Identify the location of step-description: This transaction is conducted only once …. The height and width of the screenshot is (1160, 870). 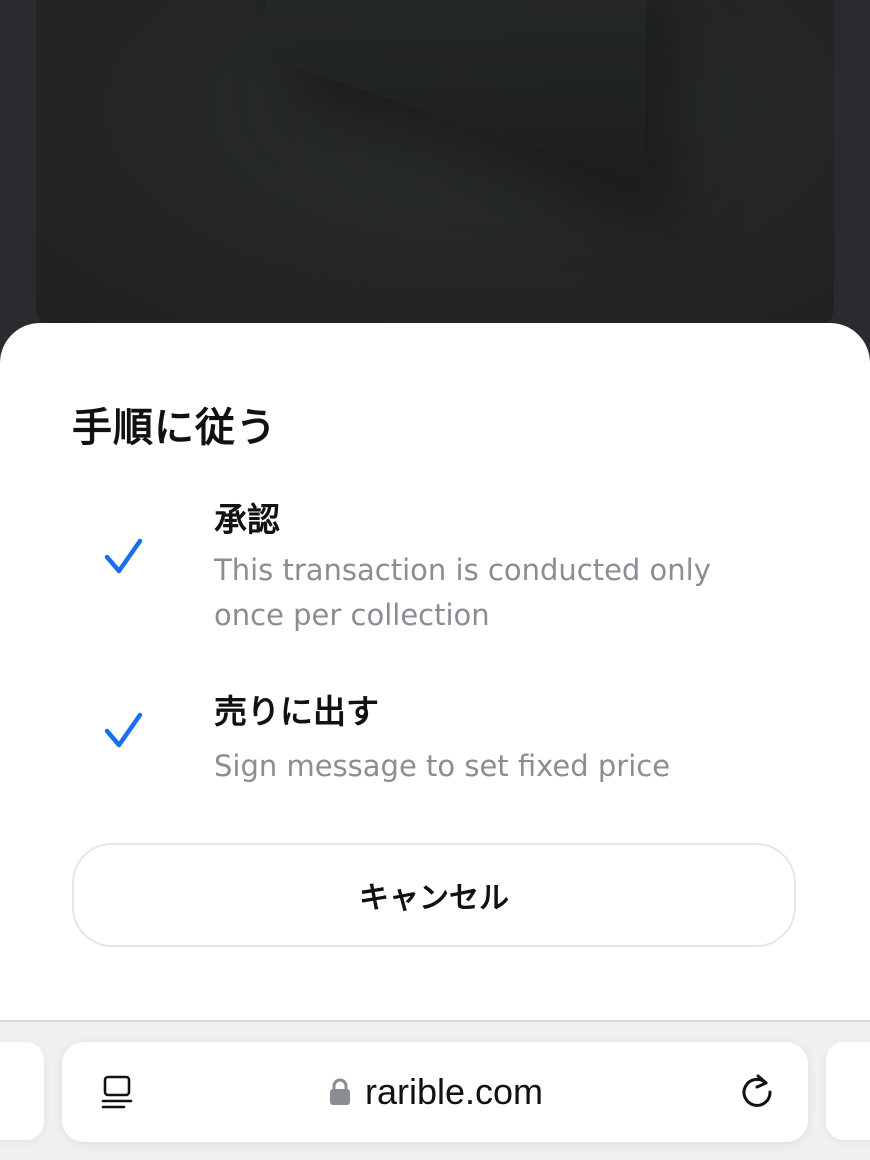
(462, 592).